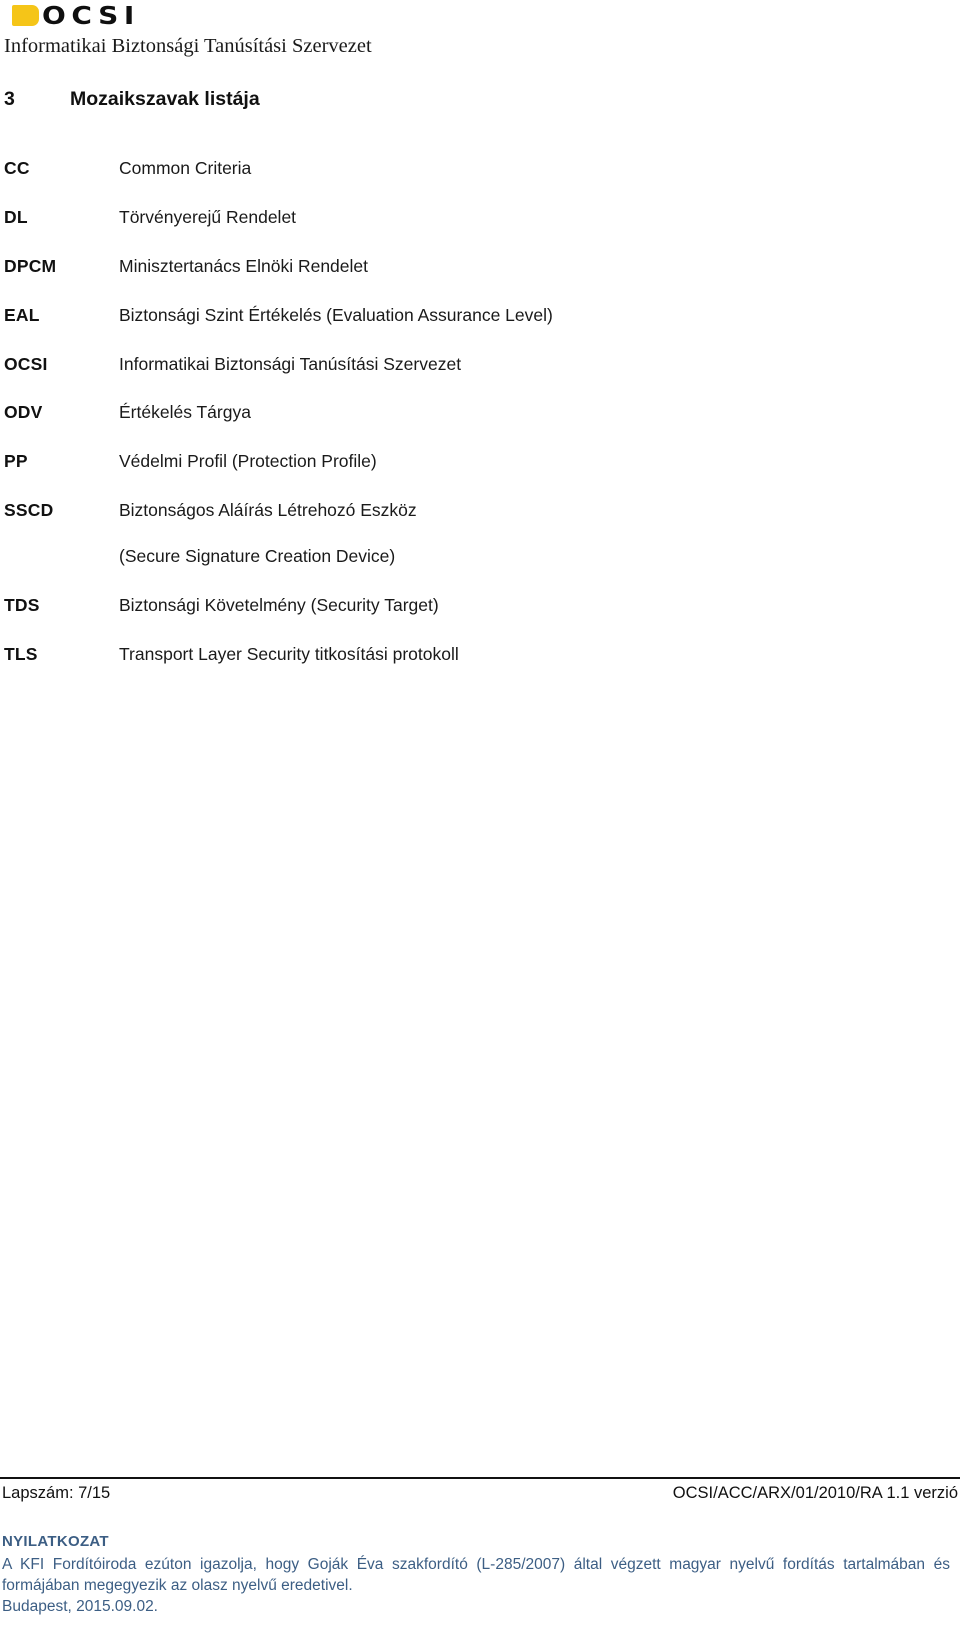  What do you see at coordinates (9, 99) in the screenshot?
I see `section-number: 3` at bounding box center [9, 99].